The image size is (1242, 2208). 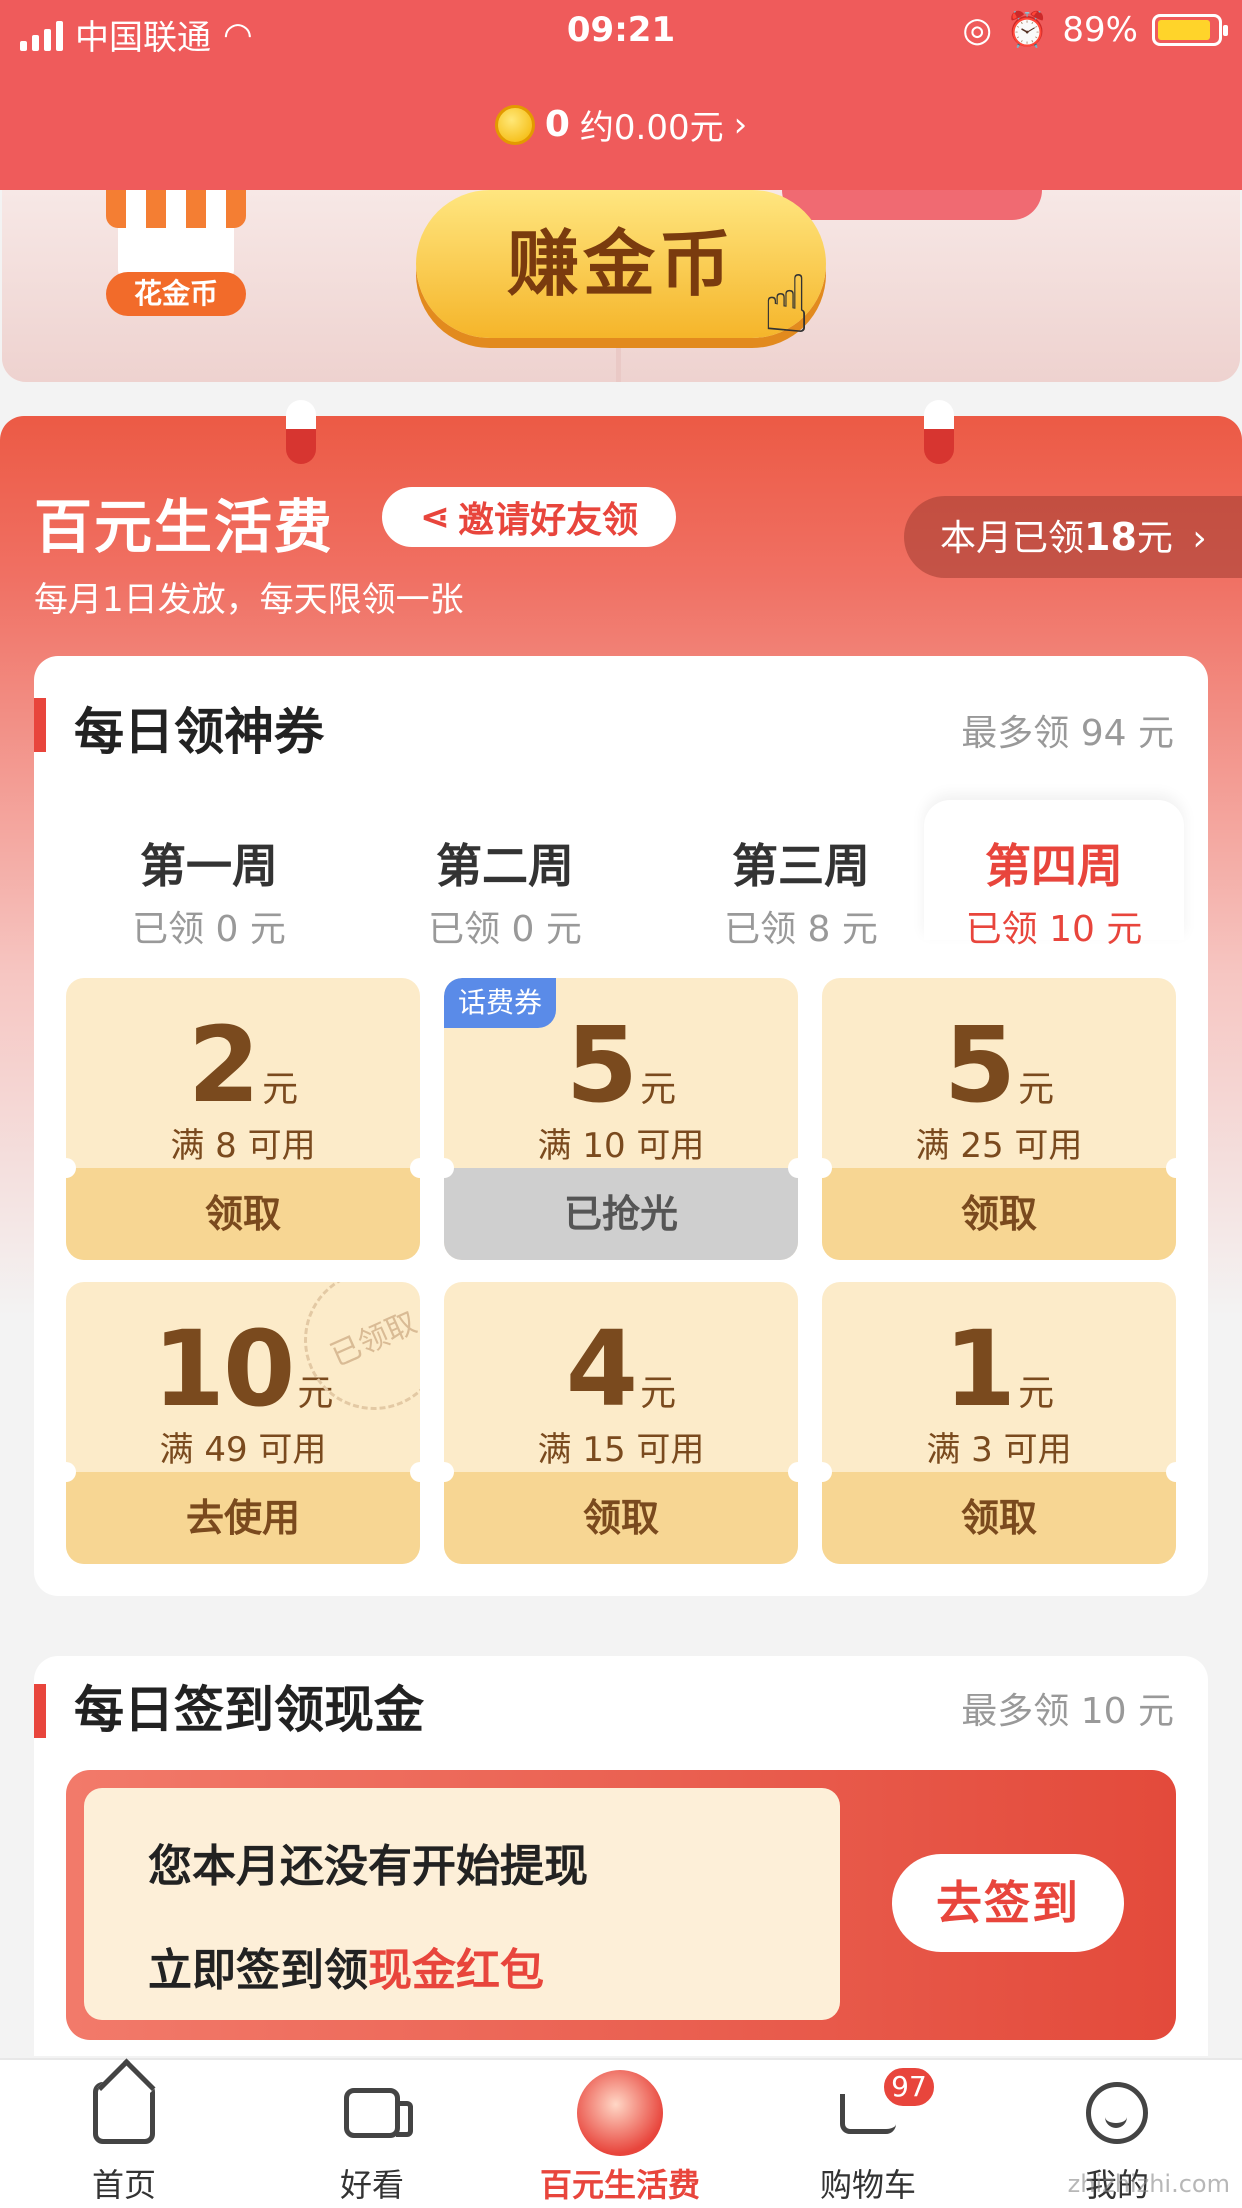 What do you see at coordinates (557, 124) in the screenshot?
I see `coin-count: 0` at bounding box center [557, 124].